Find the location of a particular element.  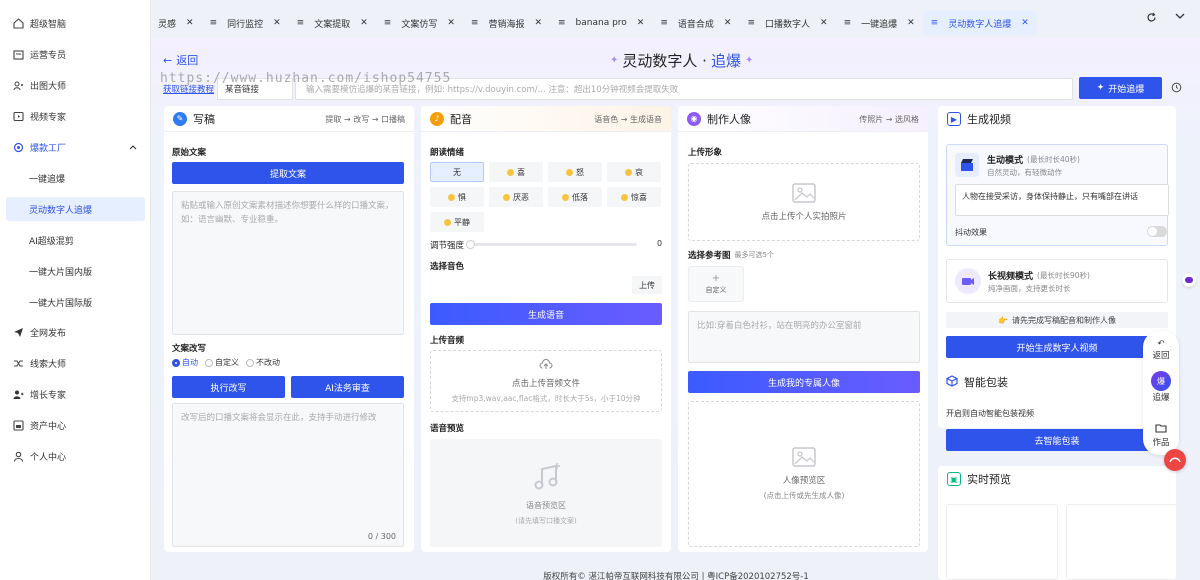

tutorial-link: 获取链接教程 is located at coordinates (190, 89).